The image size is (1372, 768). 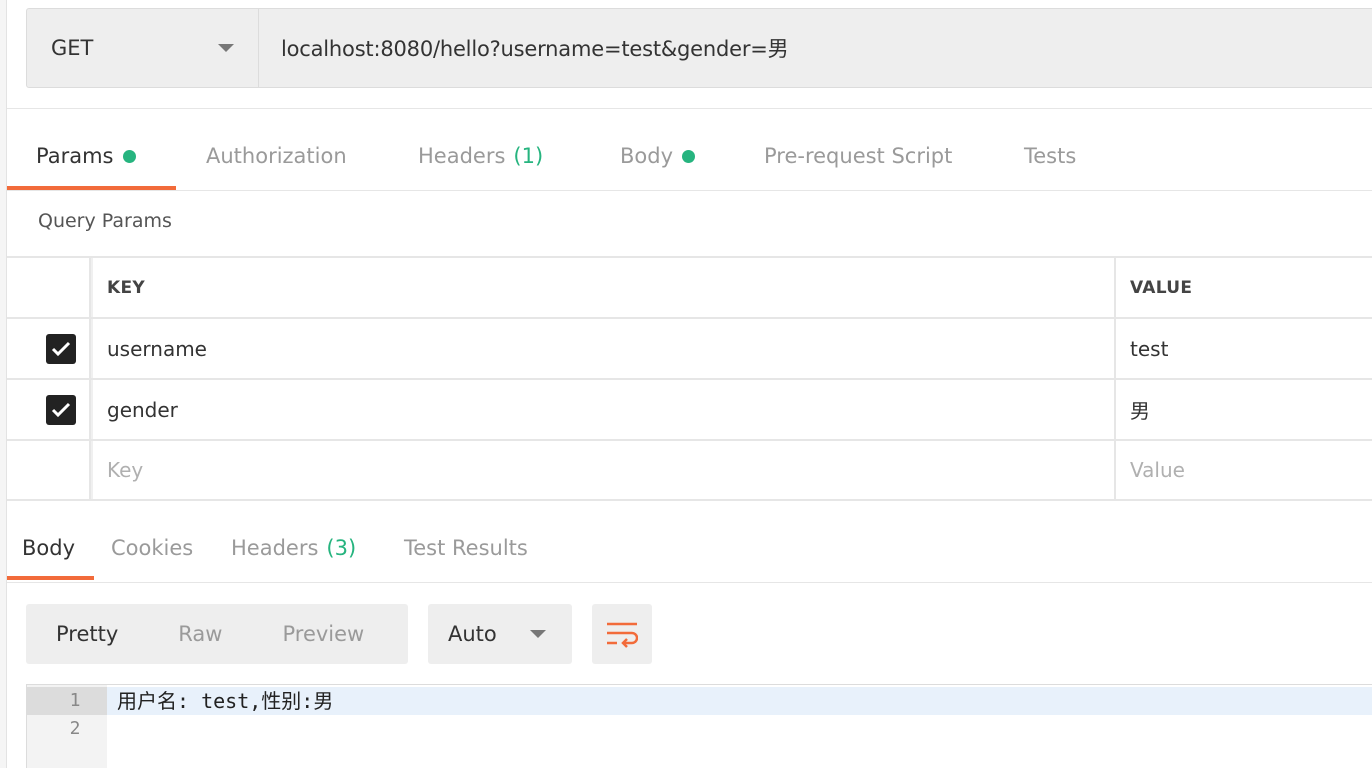 I want to click on wrap-lines-icon, so click(x=622, y=635).